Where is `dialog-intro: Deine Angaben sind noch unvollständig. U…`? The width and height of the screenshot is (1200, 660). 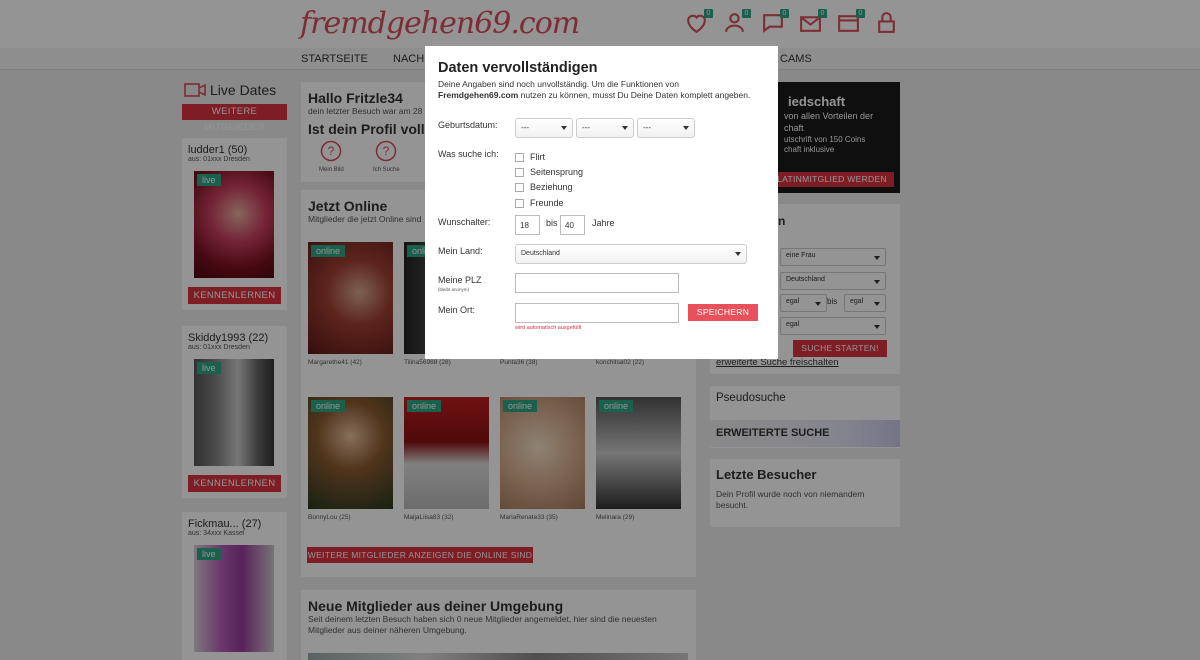 dialog-intro: Deine Angaben sind noch unvollständig. U… is located at coordinates (601, 89).